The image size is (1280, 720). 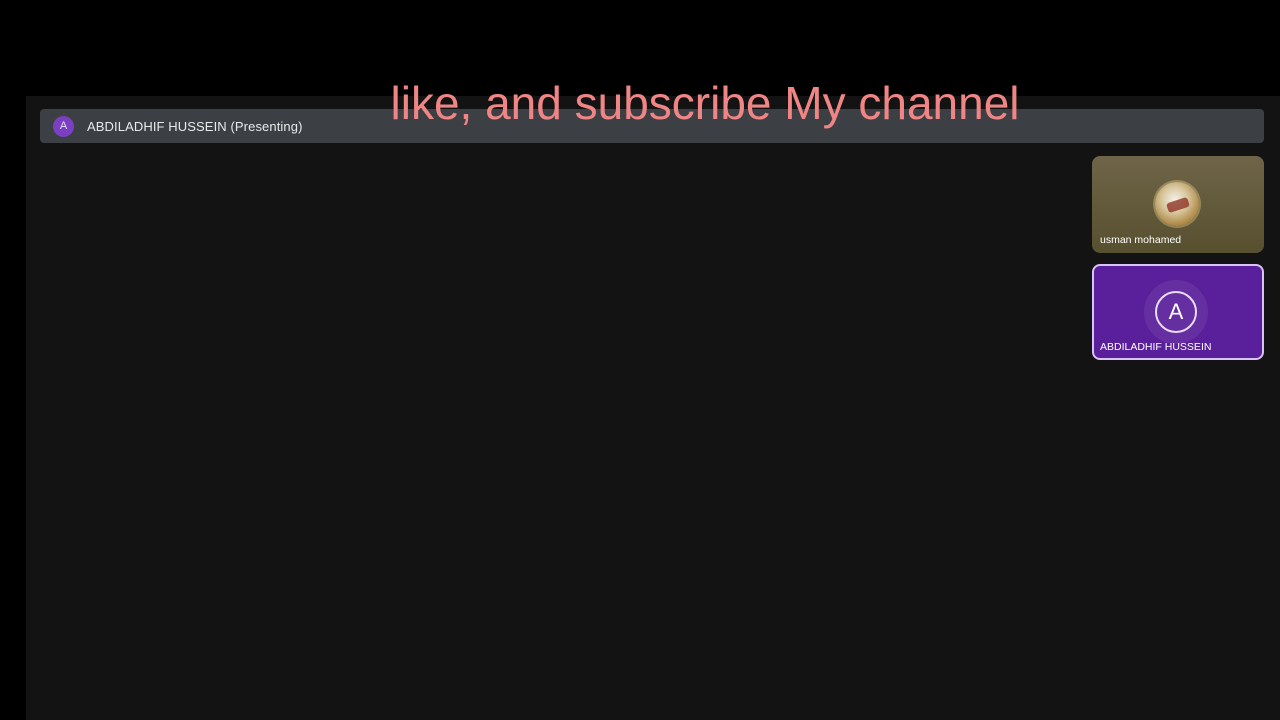 I want to click on participant-name: ABDILADHIF HUSSEIN, so click(x=1156, y=347).